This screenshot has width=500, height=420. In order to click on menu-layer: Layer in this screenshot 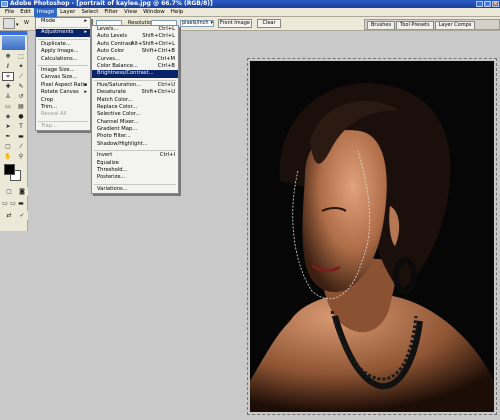, I will do `click(67, 12)`.